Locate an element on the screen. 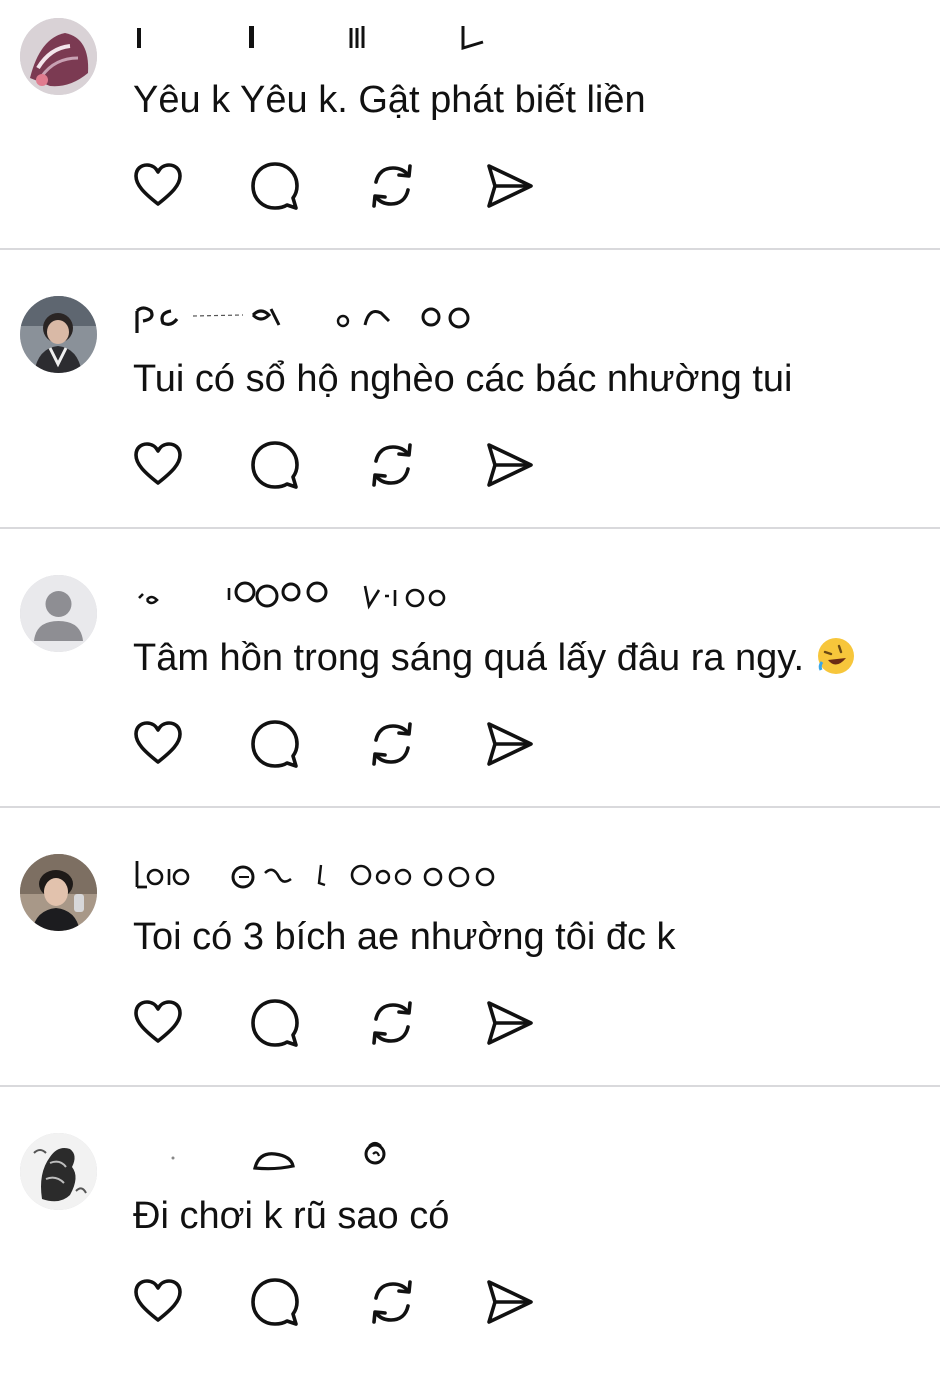 Image resolution: width=940 pixels, height=1394 pixels. default-avatar-icon is located at coordinates (58, 613).